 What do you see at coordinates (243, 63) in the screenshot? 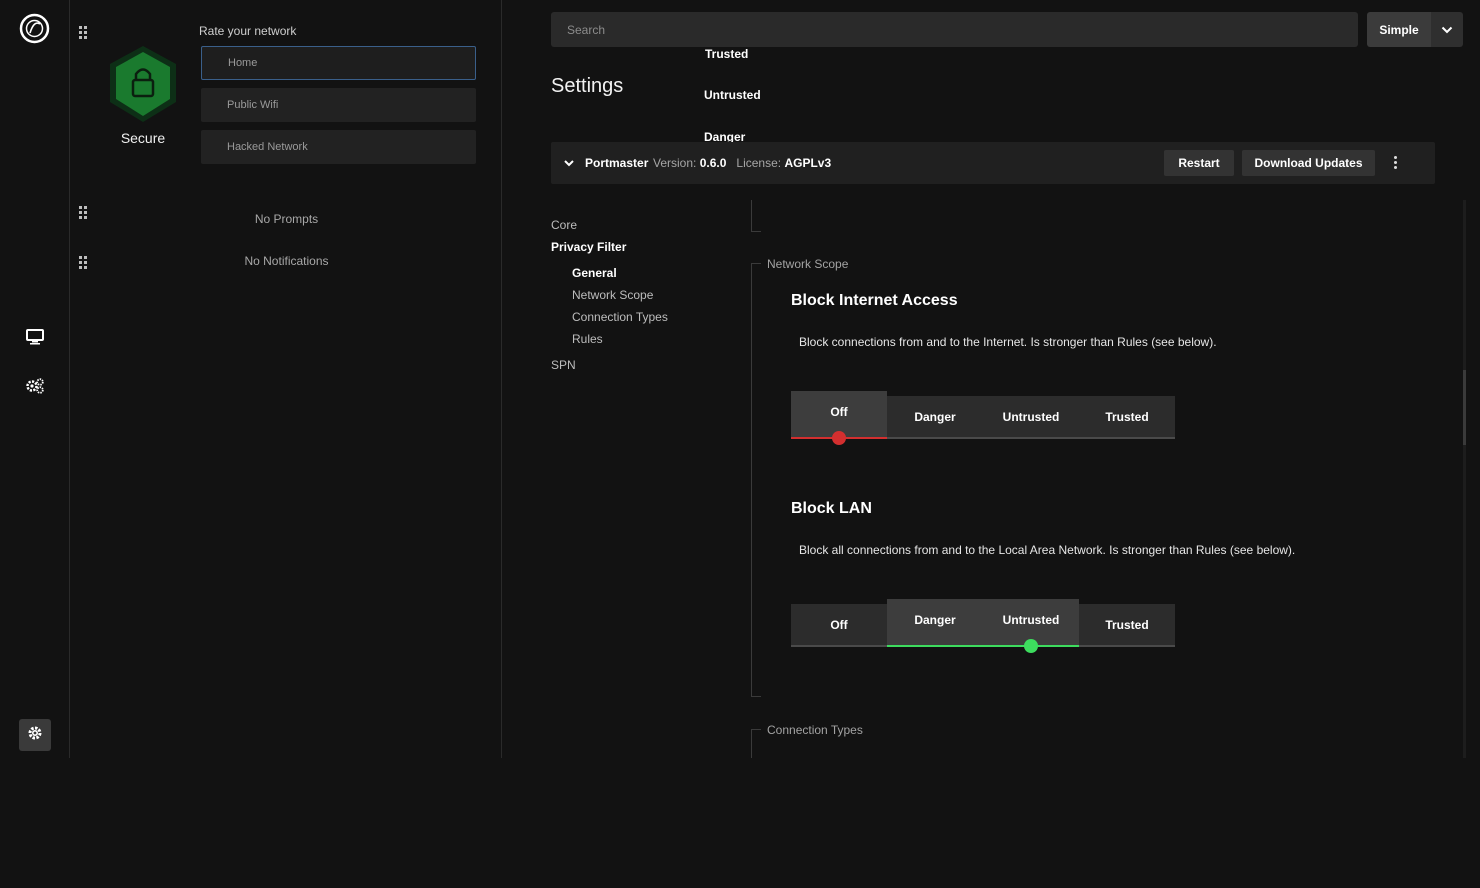
I see `rate-option-sub: Home` at bounding box center [243, 63].